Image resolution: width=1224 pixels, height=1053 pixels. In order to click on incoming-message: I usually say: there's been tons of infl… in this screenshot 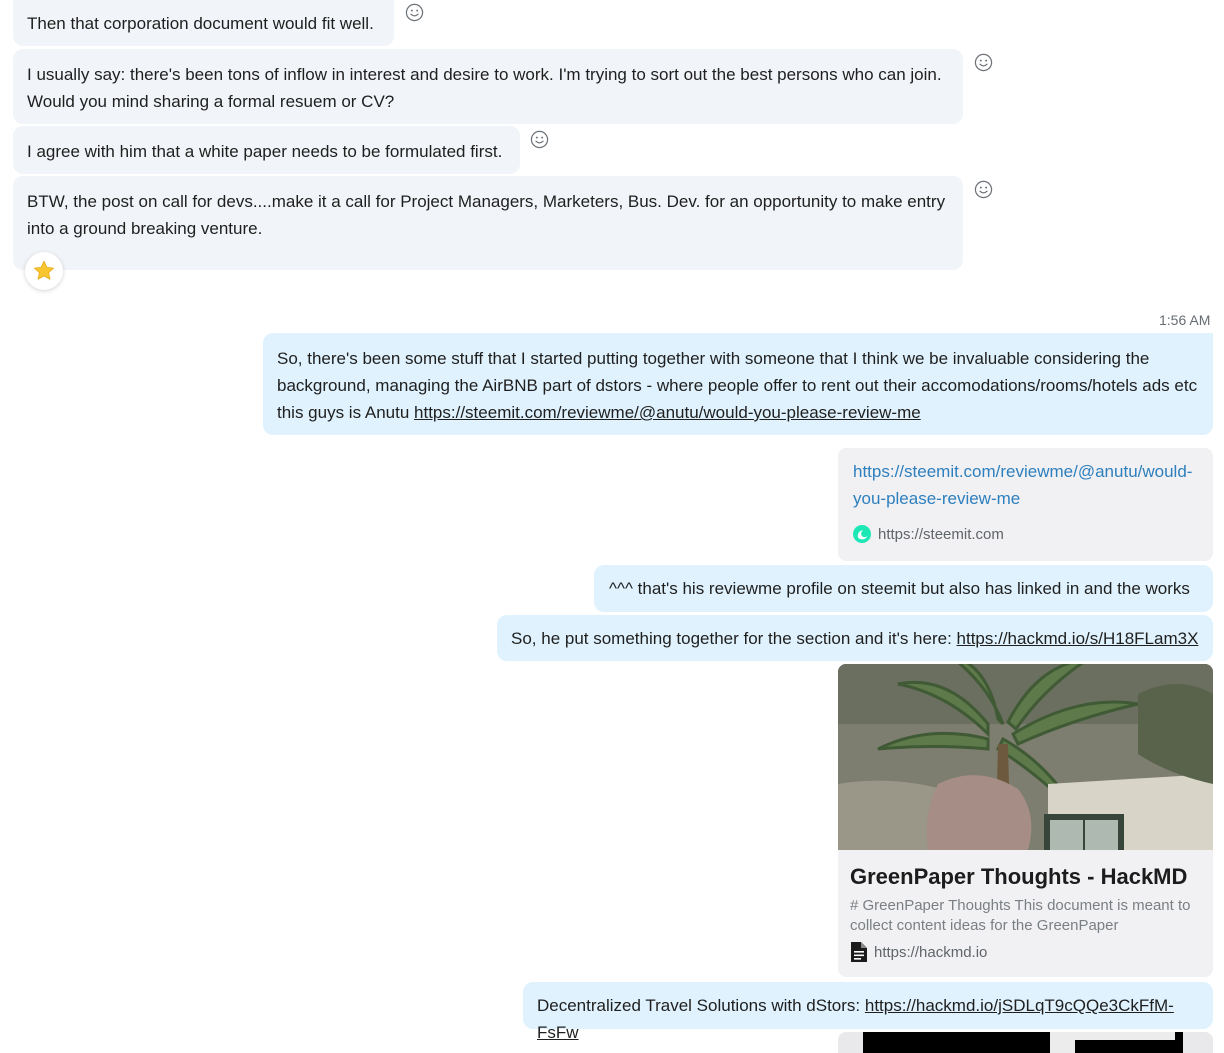, I will do `click(488, 86)`.